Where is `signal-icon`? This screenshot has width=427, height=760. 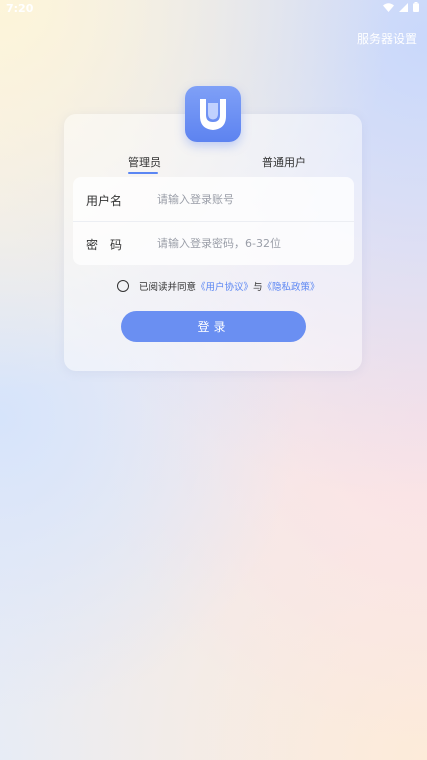
signal-icon is located at coordinates (403, 7).